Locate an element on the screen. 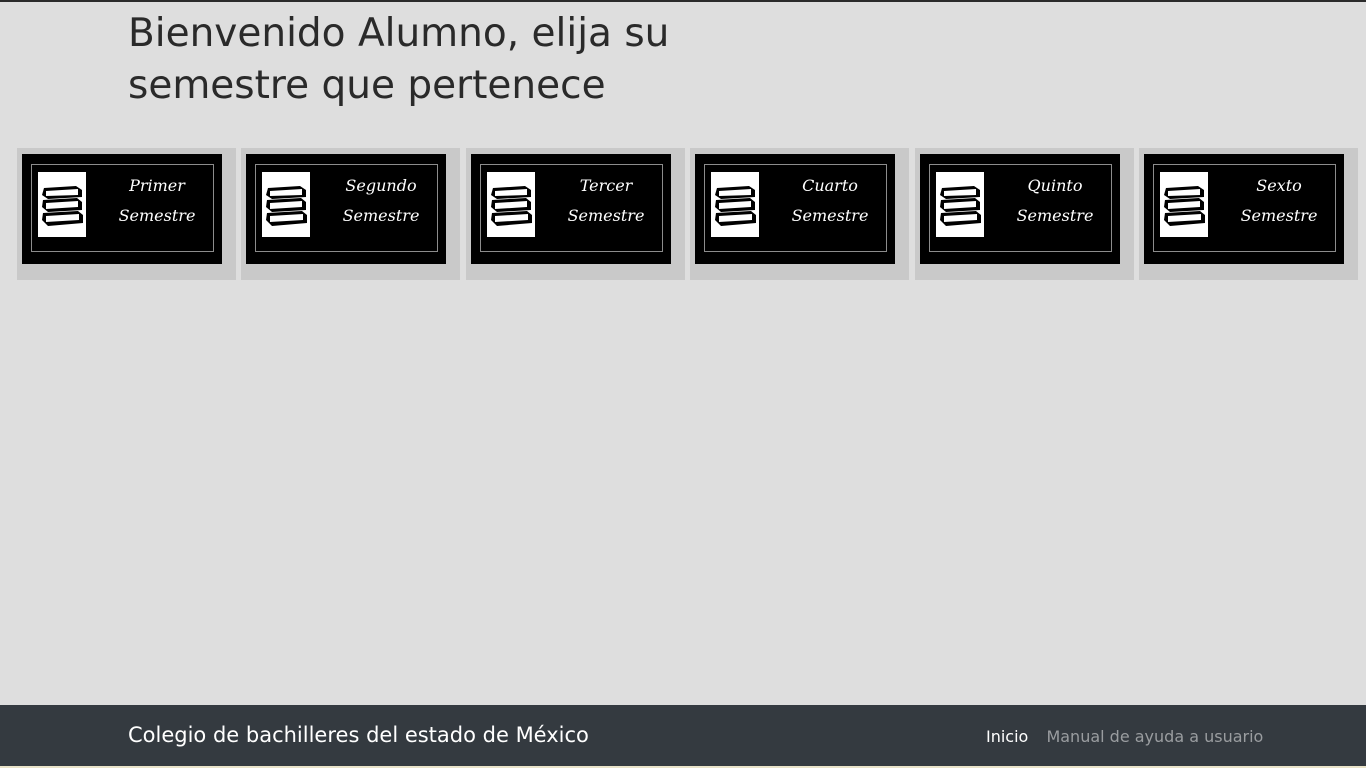  card-frame: Segundo Semestre is located at coordinates (346, 208).